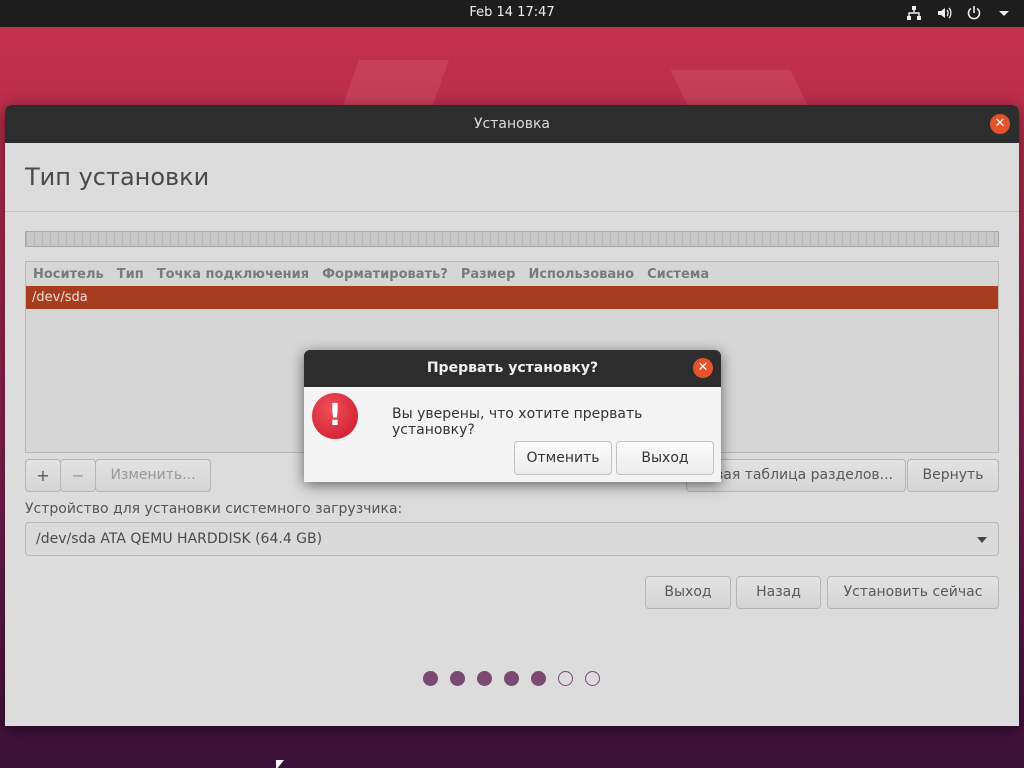 The height and width of the screenshot is (768, 1024). I want to click on table-row: /dev/sda, so click(512, 297).